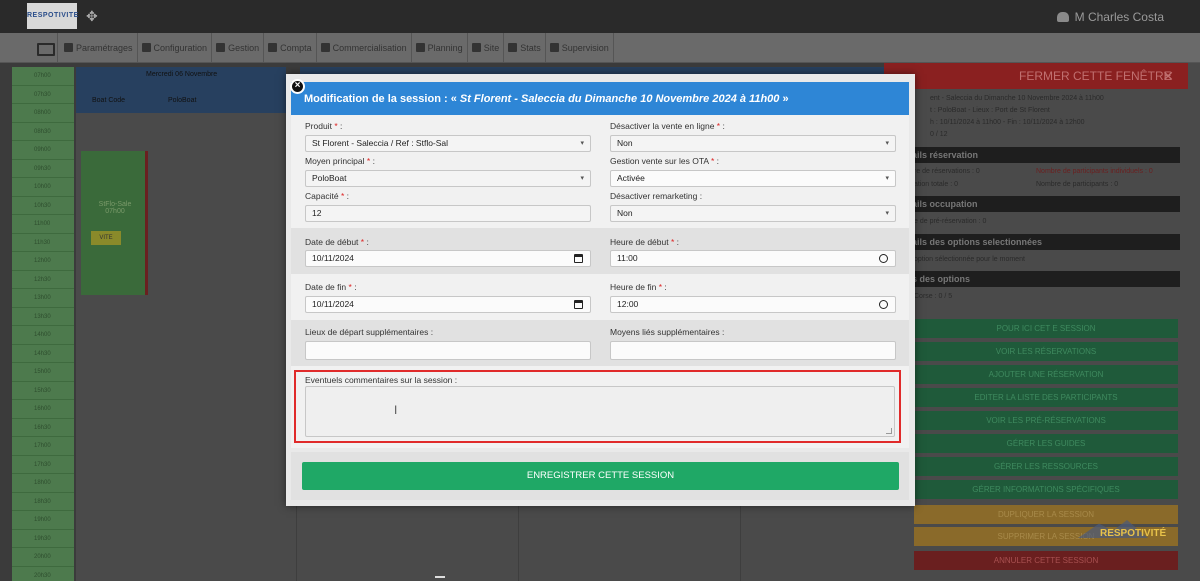 This screenshot has width=1200, height=581. Describe the element at coordinates (43, 261) in the screenshot. I see `time-slot: 12h00` at that location.